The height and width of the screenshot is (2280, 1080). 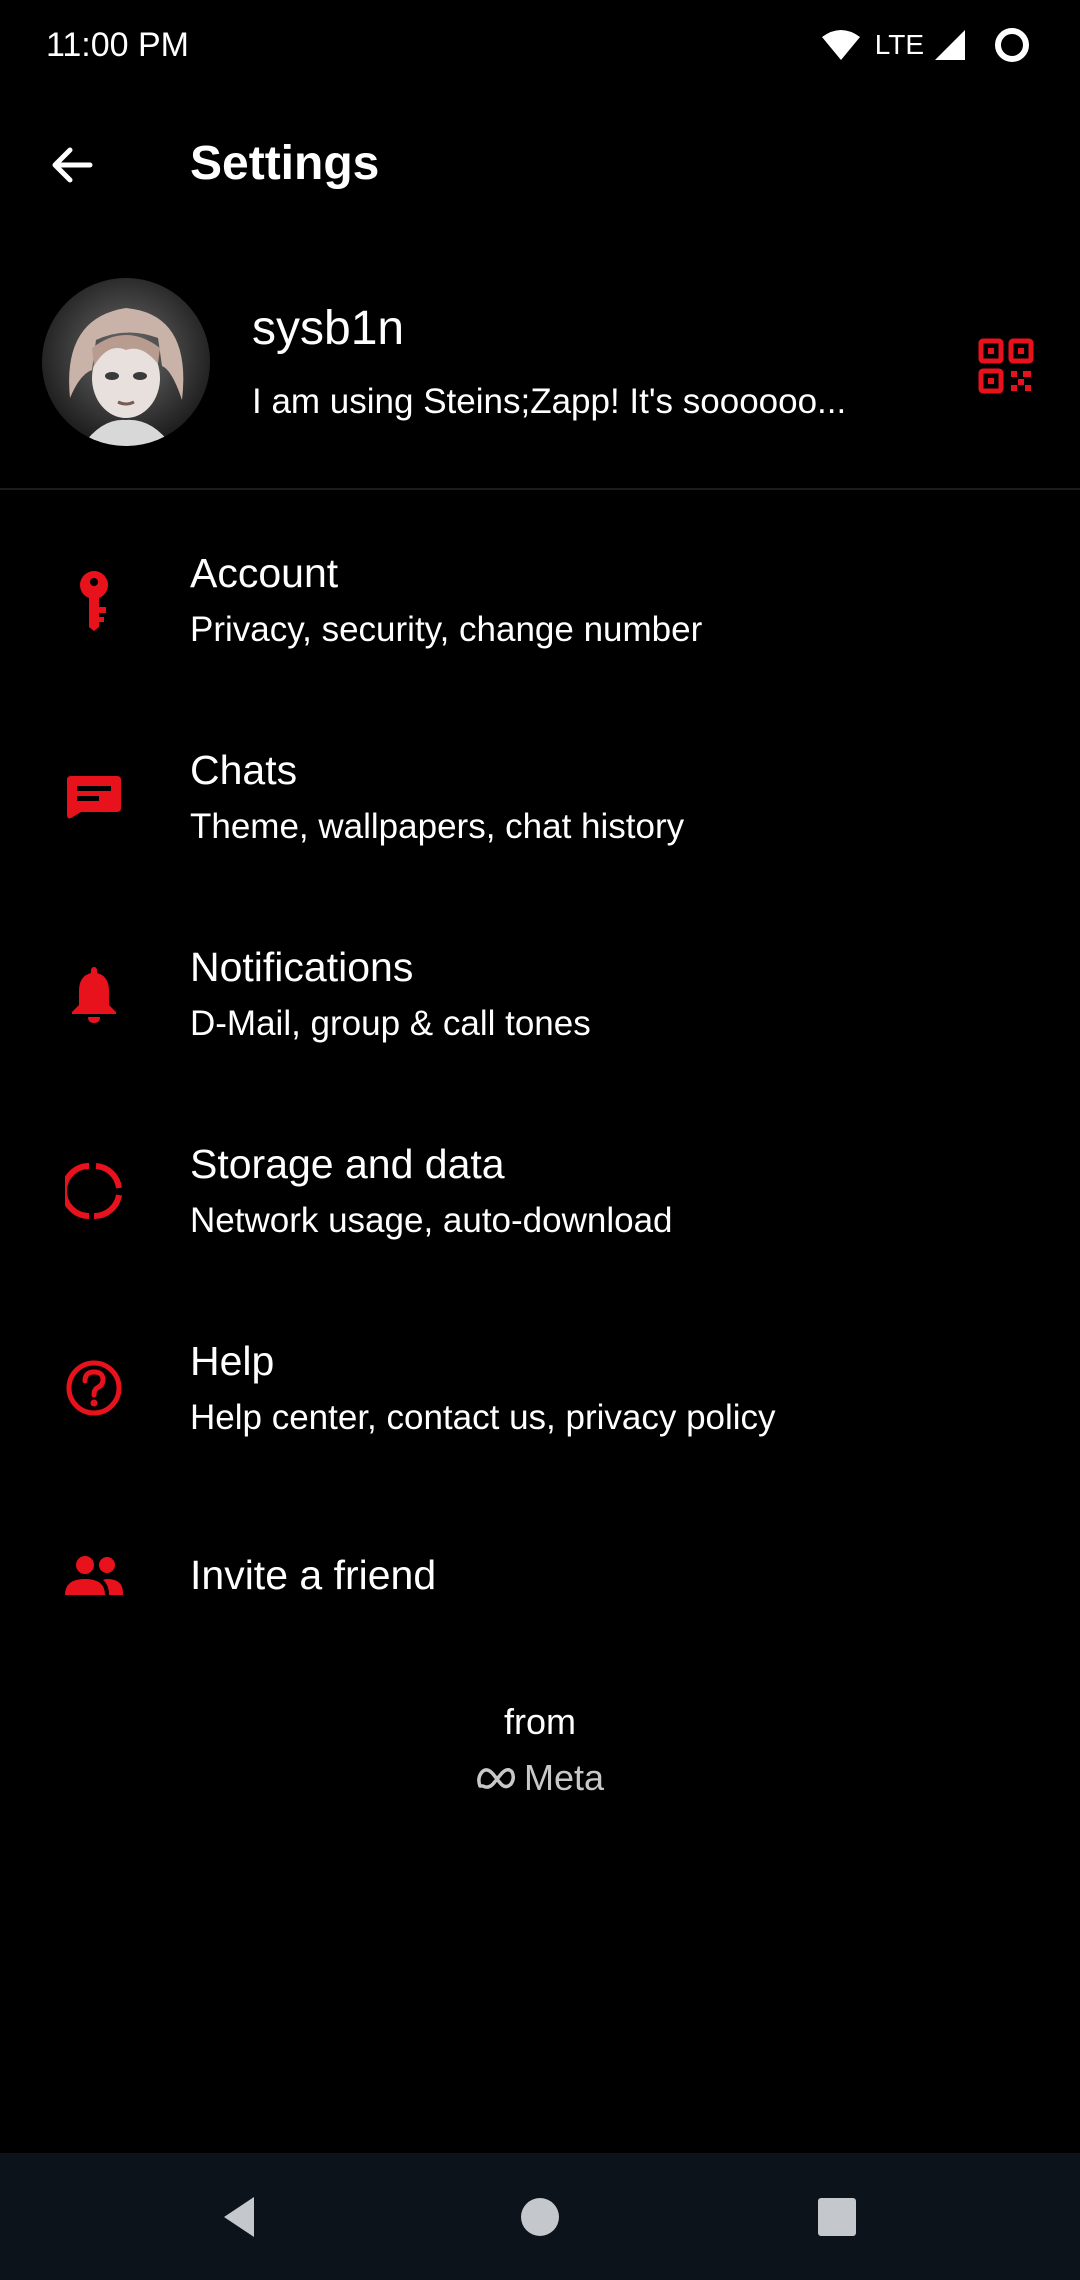 What do you see at coordinates (302, 967) in the screenshot?
I see `menu-title: Notifications` at bounding box center [302, 967].